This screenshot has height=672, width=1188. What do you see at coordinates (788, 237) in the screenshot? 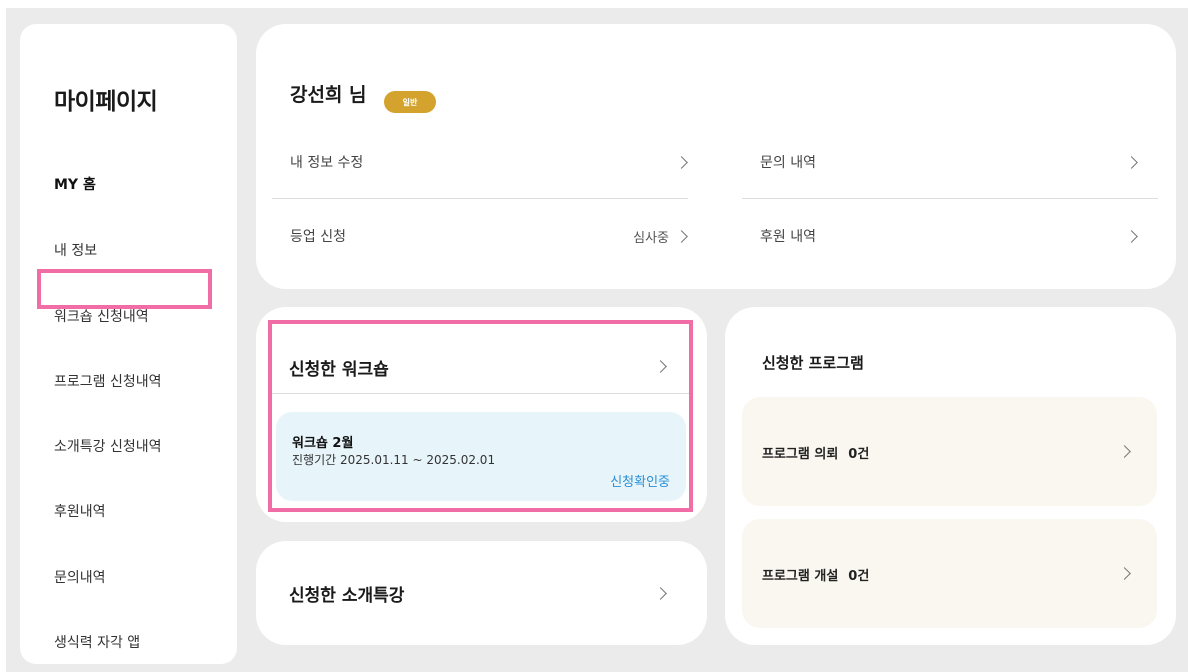
I see `donation-history-label: 후원 내역` at bounding box center [788, 237].